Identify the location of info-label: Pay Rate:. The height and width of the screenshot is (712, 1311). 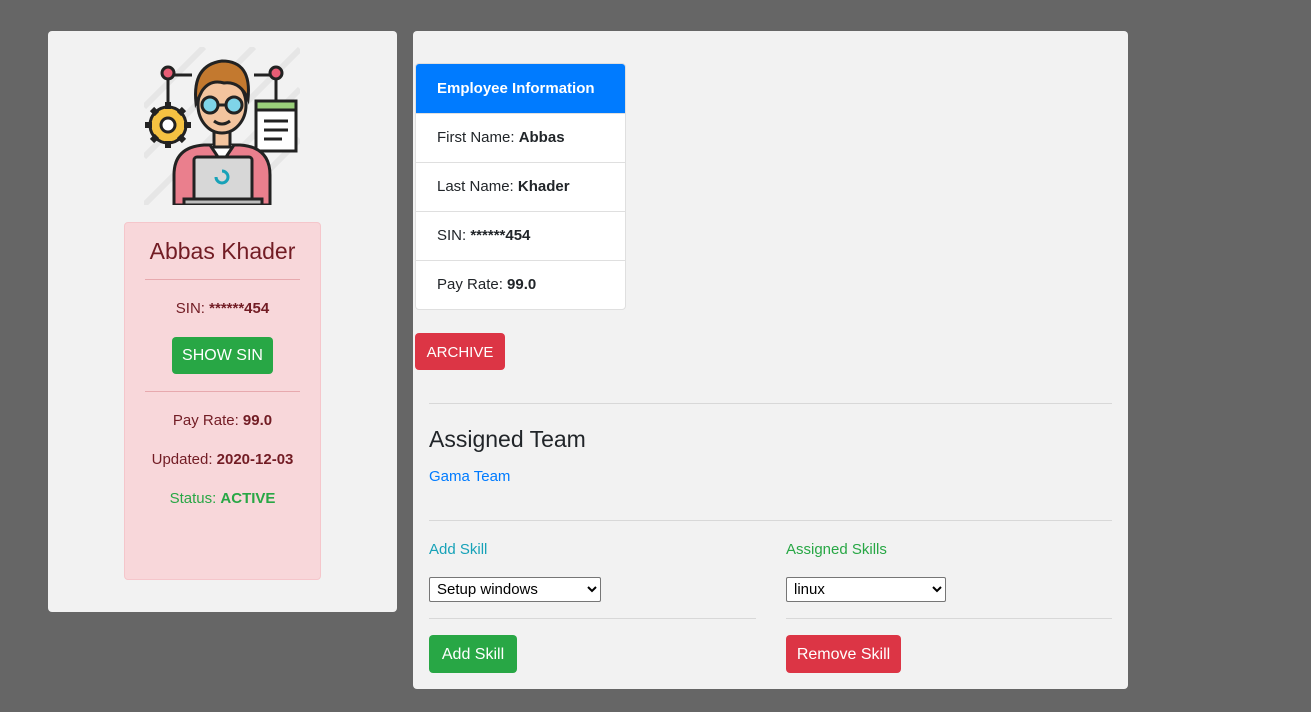
(472, 284).